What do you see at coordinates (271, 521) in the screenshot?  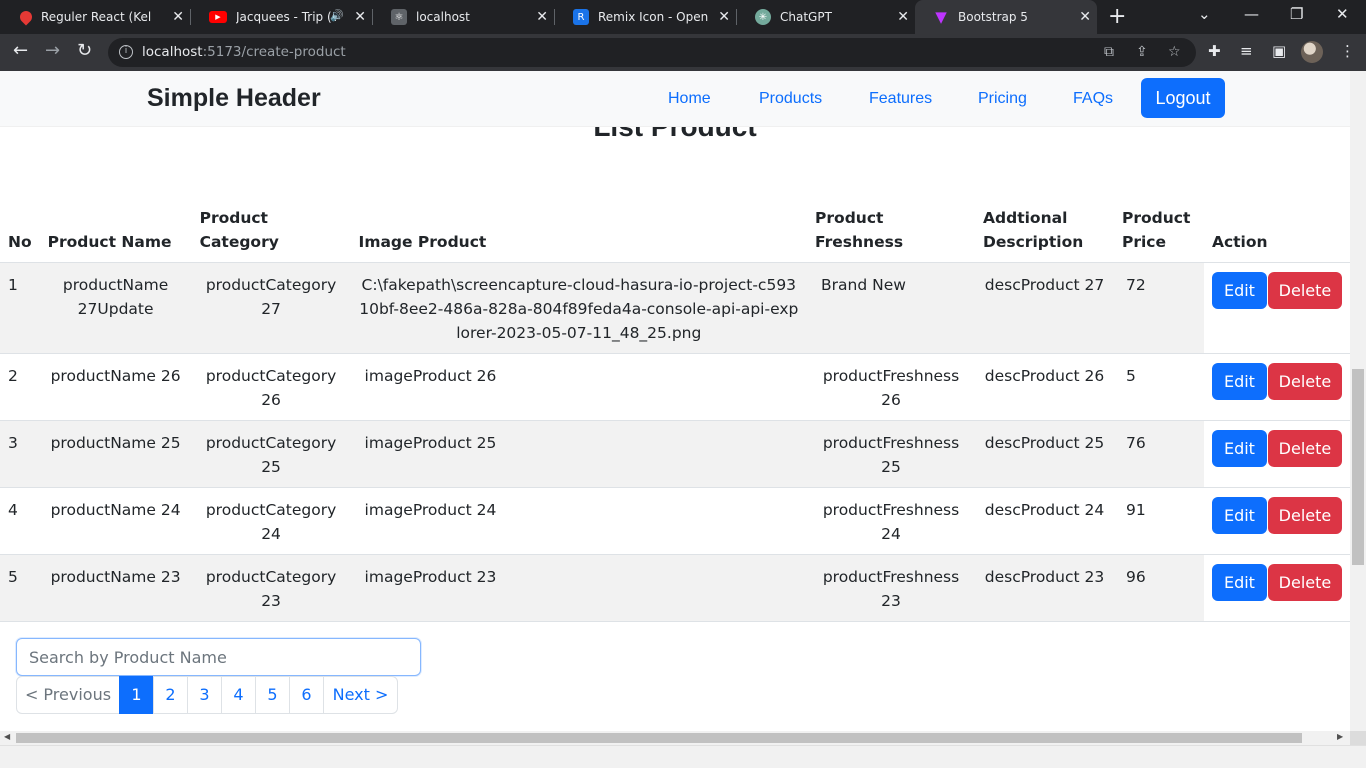 I see `cell-category: productCategory 24` at bounding box center [271, 521].